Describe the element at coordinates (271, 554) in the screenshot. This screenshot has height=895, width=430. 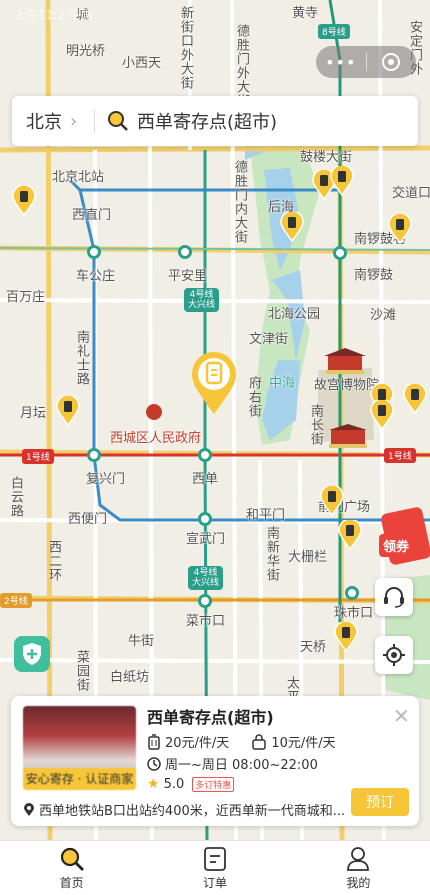
I see `map-label: 南新华街` at that location.